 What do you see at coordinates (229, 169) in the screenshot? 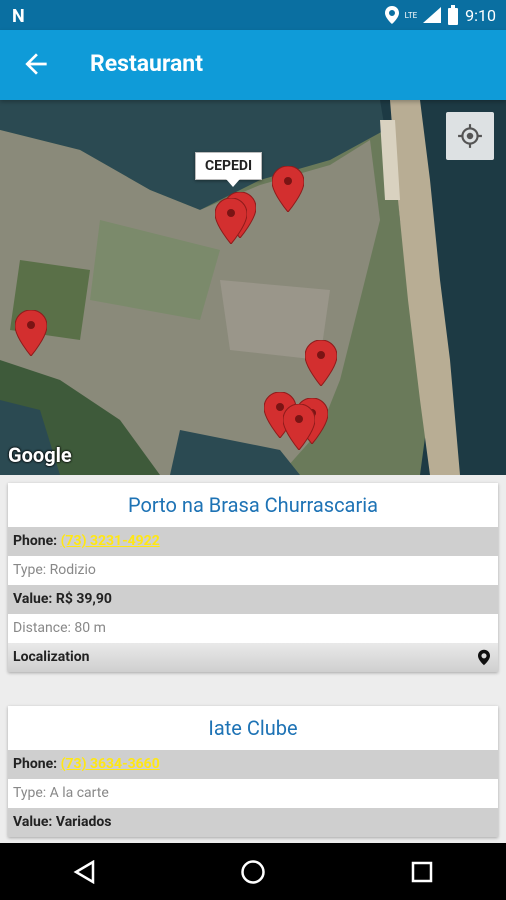
I see `marker-info-window: CEPEDI` at bounding box center [229, 169].